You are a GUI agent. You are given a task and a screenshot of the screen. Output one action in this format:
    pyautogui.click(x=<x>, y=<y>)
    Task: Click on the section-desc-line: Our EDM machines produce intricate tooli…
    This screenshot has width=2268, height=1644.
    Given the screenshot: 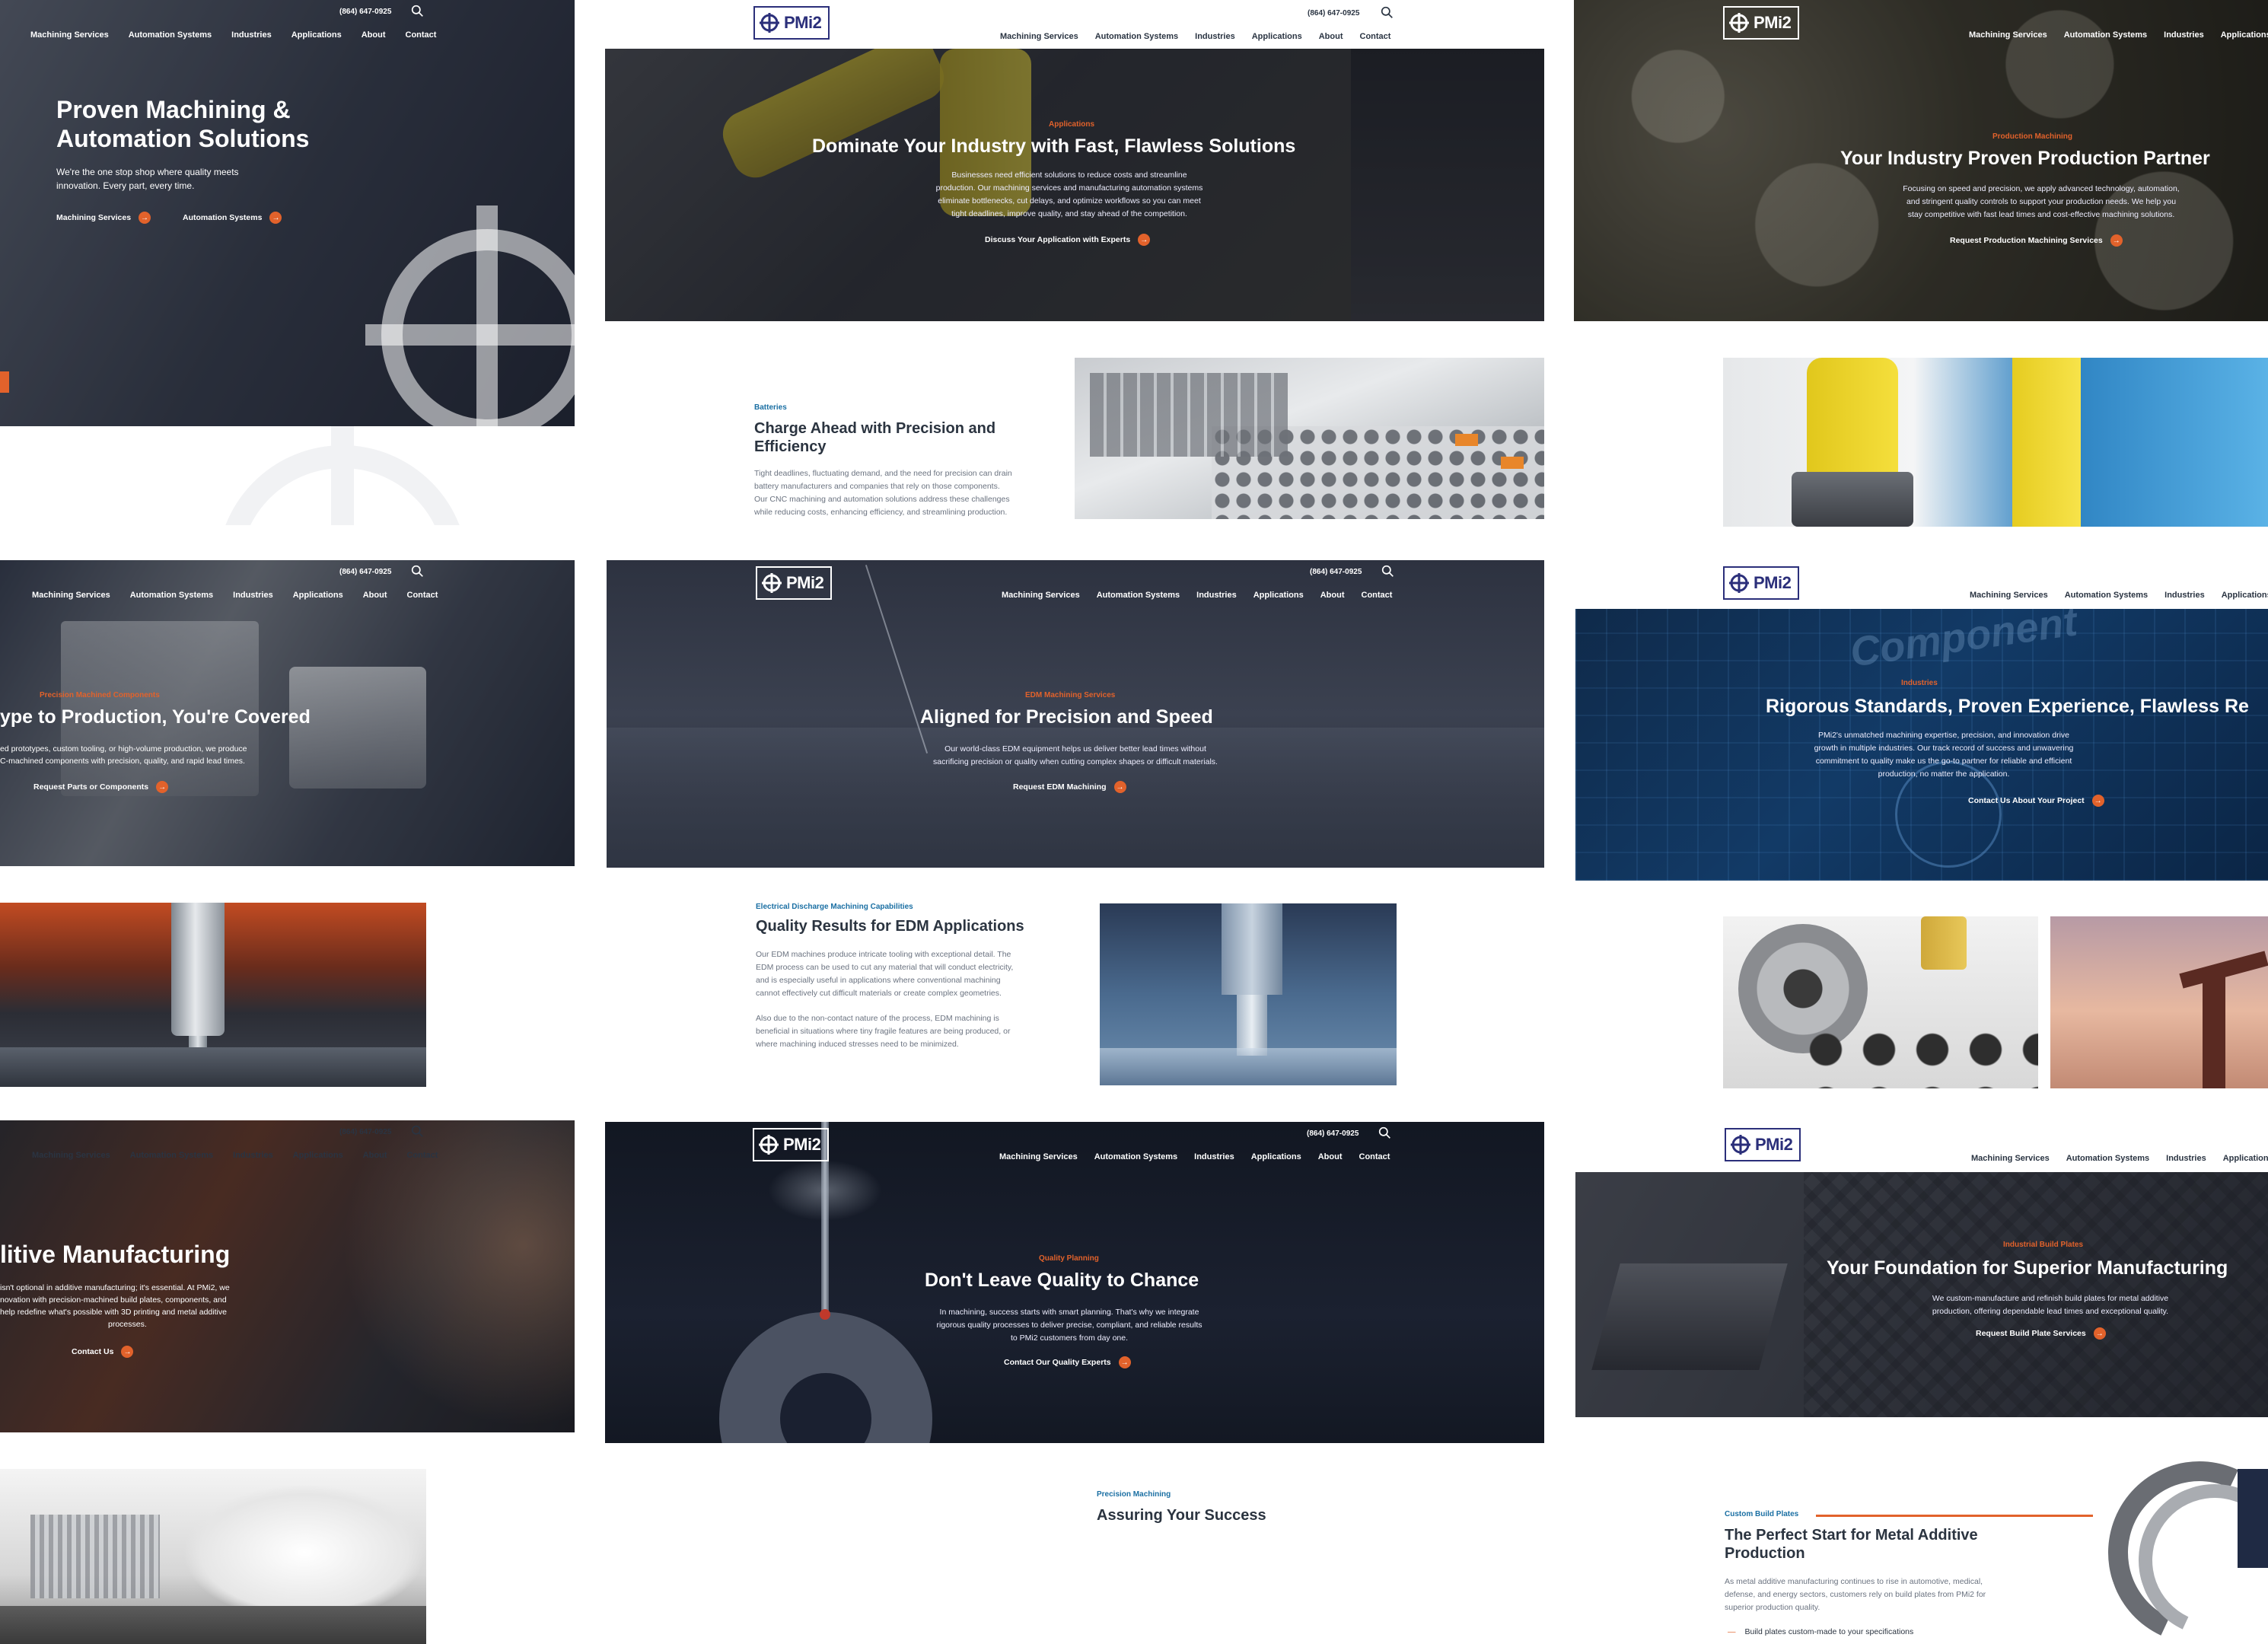 What is the action you would take?
    pyautogui.click(x=883, y=954)
    